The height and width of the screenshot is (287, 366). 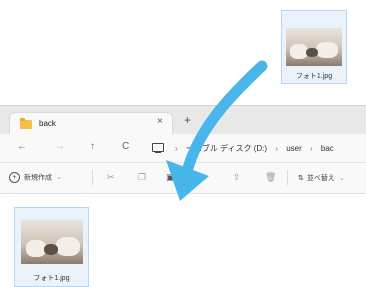 I want to click on sort-button-label: 並べ替え, so click(x=320, y=178).